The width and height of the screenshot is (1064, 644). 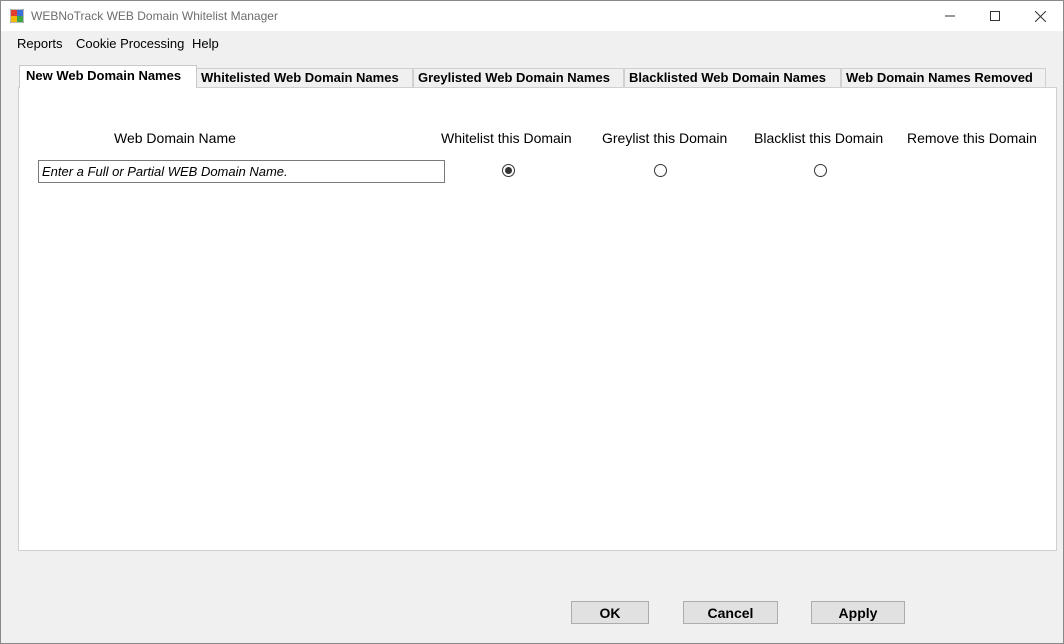 I want to click on minimize-icon, so click(x=950, y=16).